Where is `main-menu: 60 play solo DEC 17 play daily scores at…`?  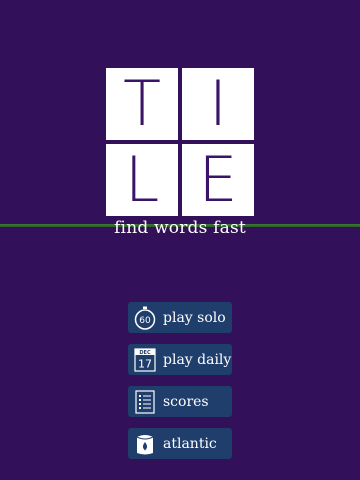 main-menu: 60 play solo DEC 17 play daily scores at… is located at coordinates (180, 386).